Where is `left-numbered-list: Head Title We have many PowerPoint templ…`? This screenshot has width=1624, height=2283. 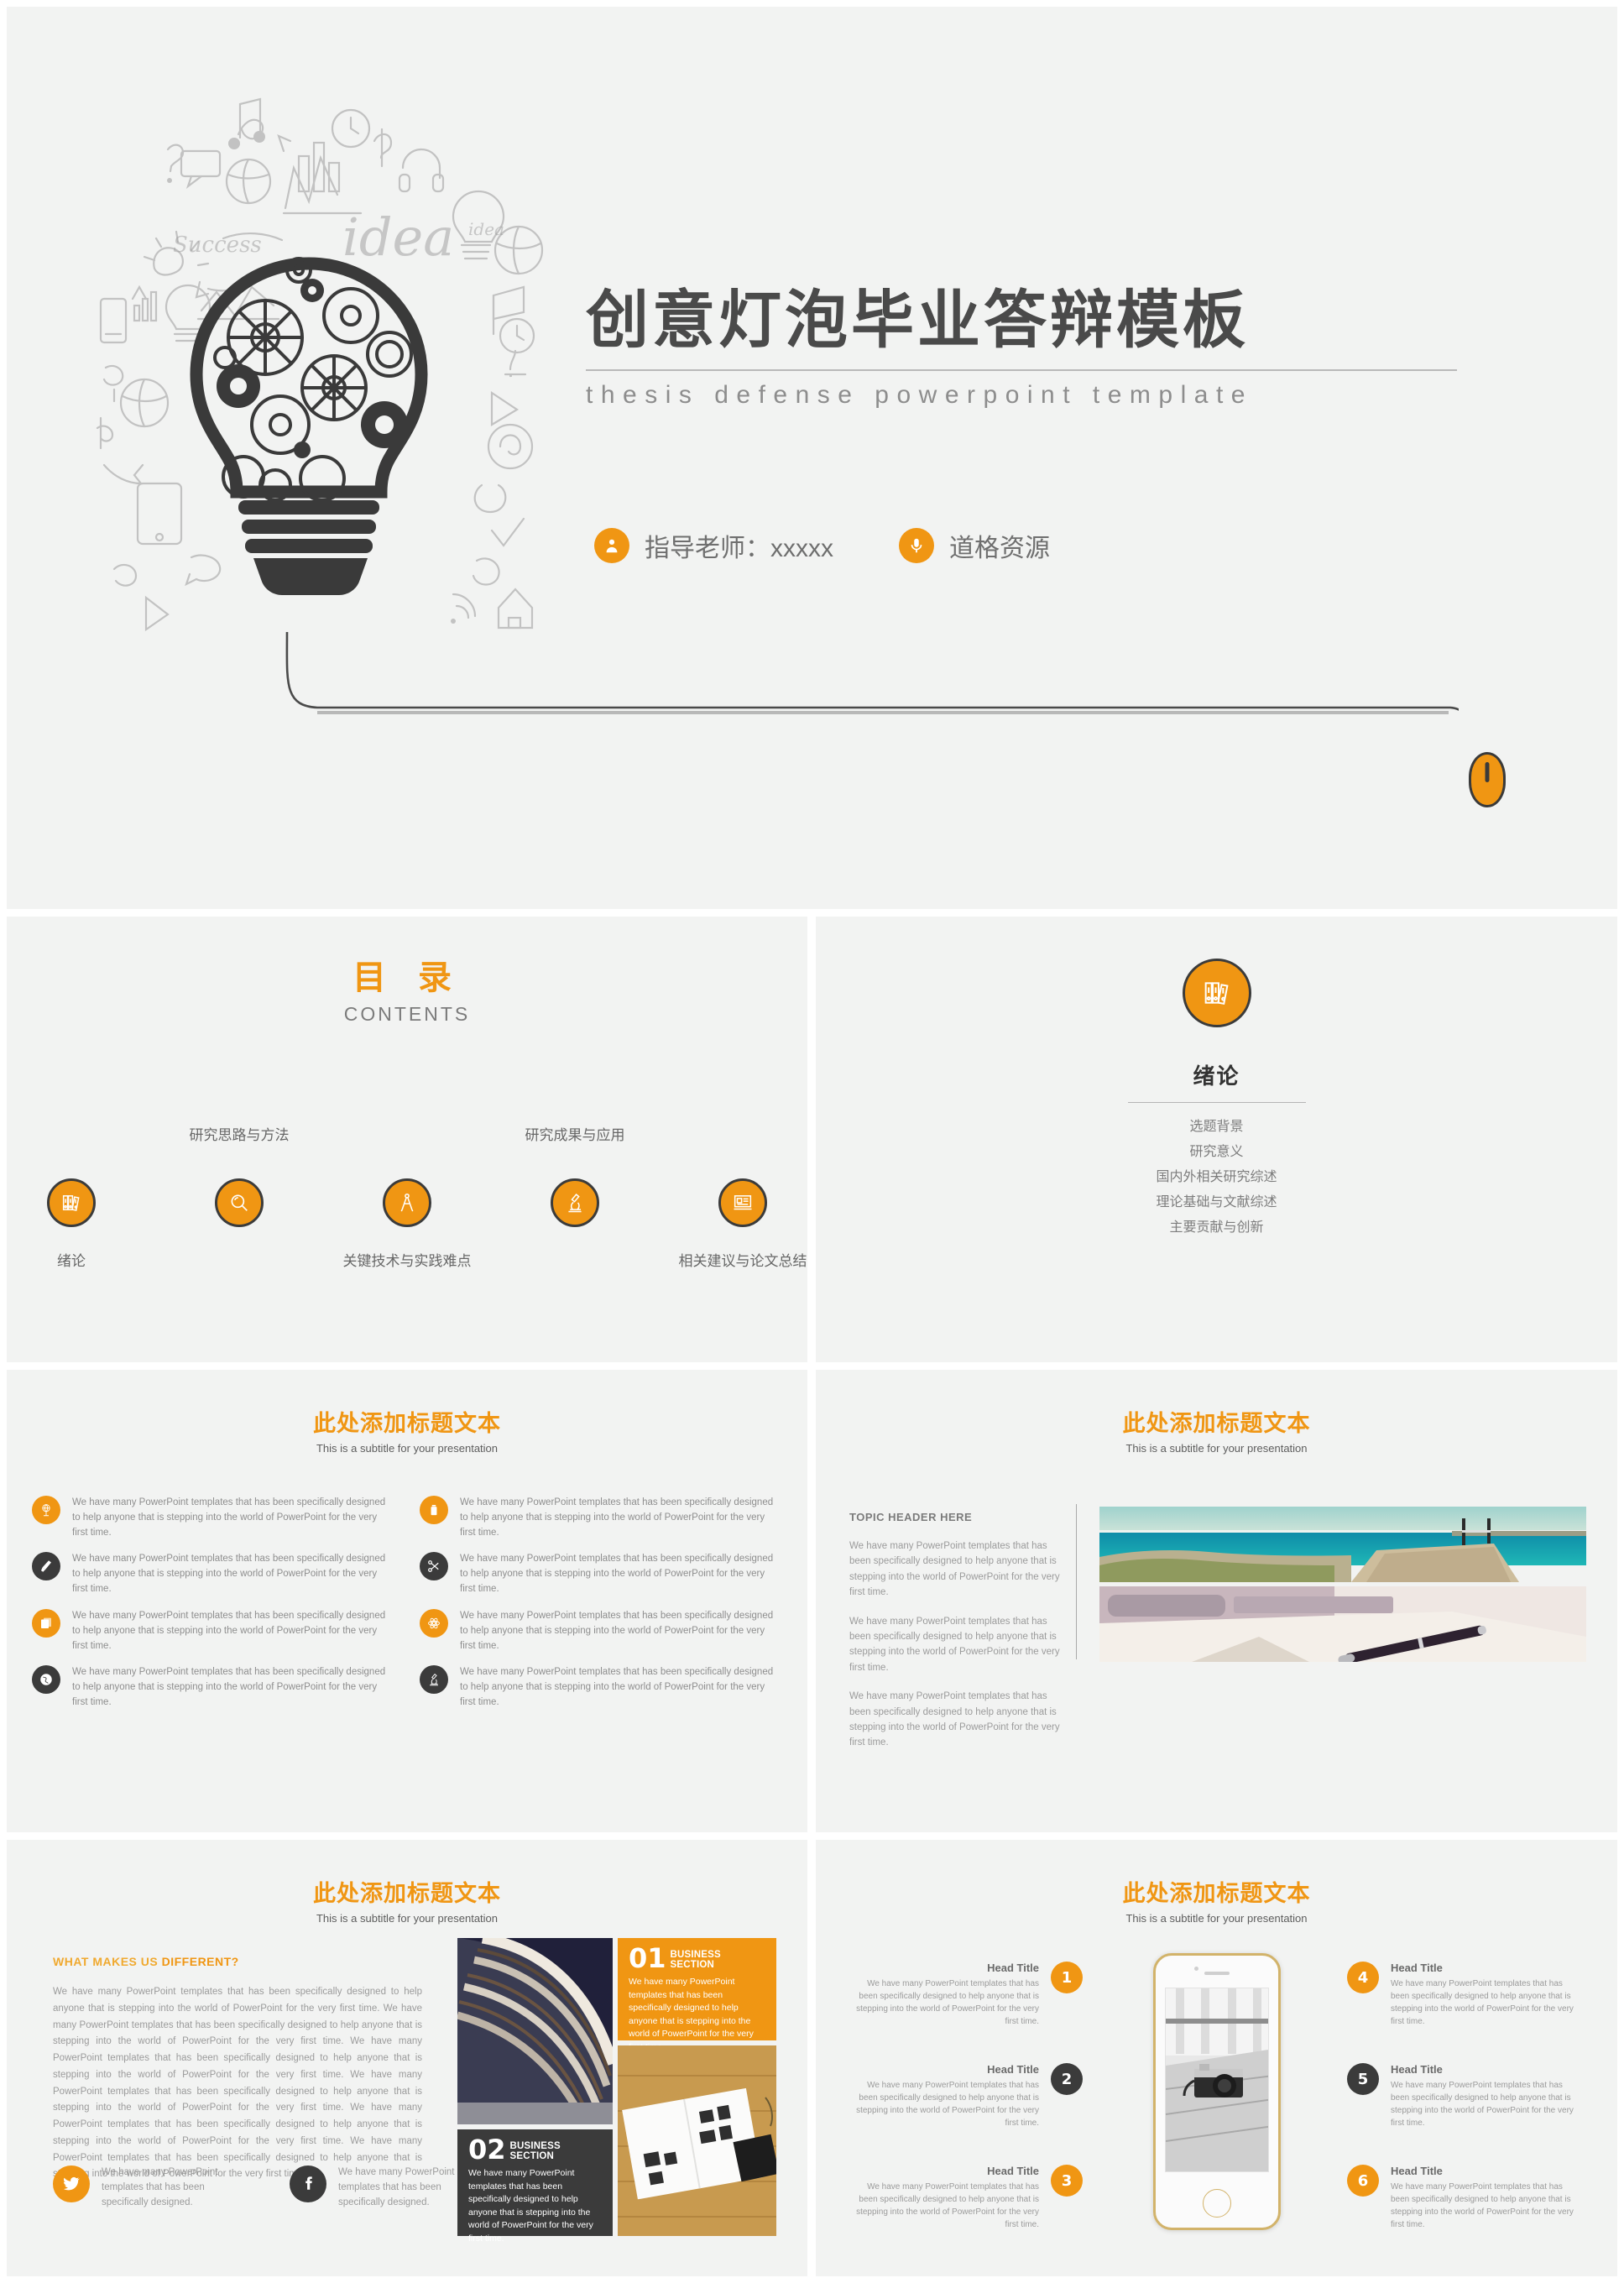
left-numbered-list: Head Title We have many PowerPoint templ… is located at coordinates (961, 2114).